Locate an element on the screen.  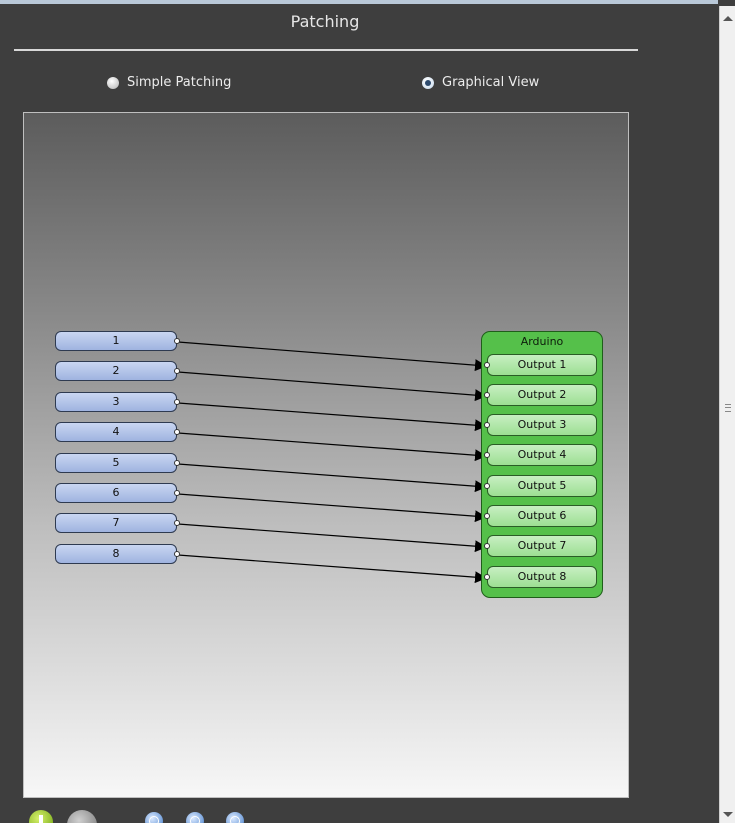
input-node-2: 2 is located at coordinates (117, 371).